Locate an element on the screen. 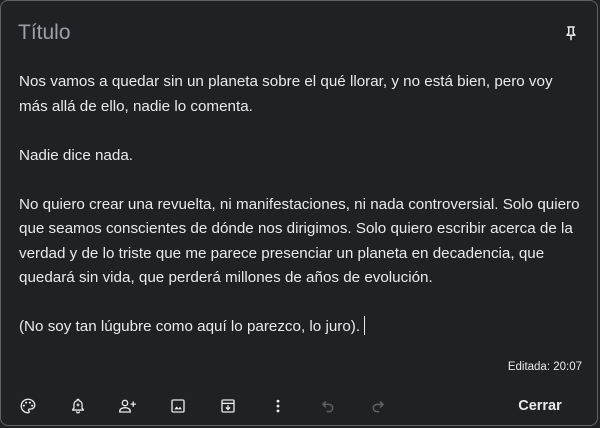 Image resolution: width=600 pixels, height=428 pixels. collaborator-button is located at coordinates (128, 406).